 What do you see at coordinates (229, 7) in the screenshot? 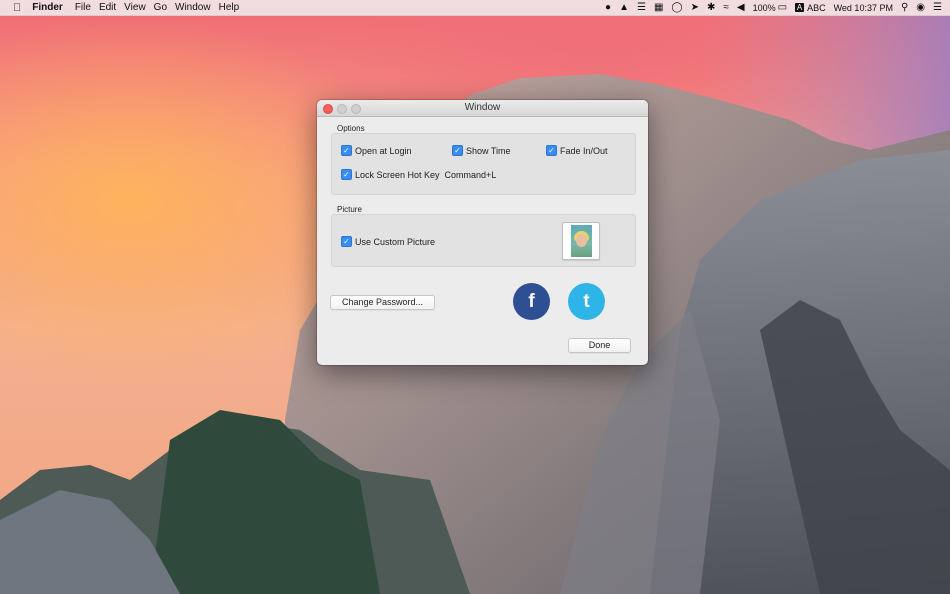
I see `menu-help: Help` at bounding box center [229, 7].